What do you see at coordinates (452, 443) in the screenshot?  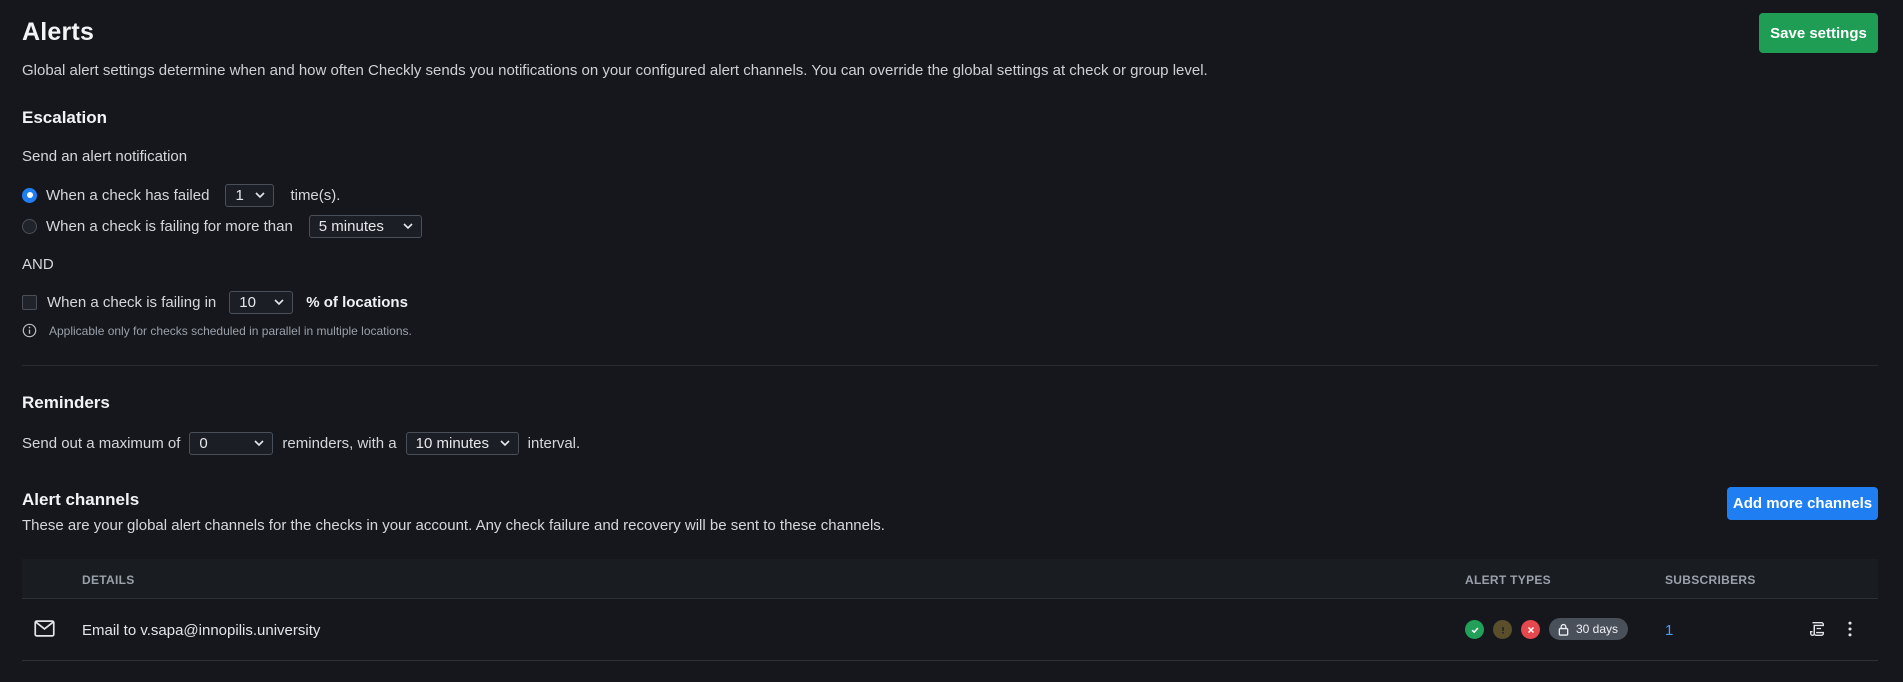 I see `reminders-interval-value: 10 minutes` at bounding box center [452, 443].